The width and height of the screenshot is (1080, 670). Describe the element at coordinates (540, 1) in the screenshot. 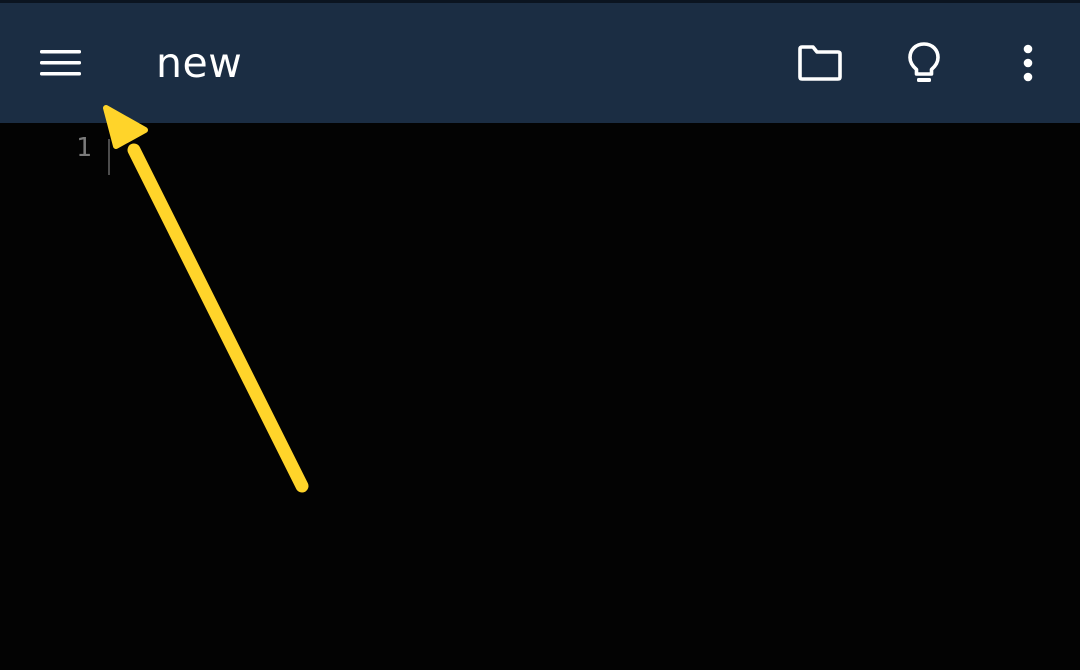

I see `status-divider` at that location.